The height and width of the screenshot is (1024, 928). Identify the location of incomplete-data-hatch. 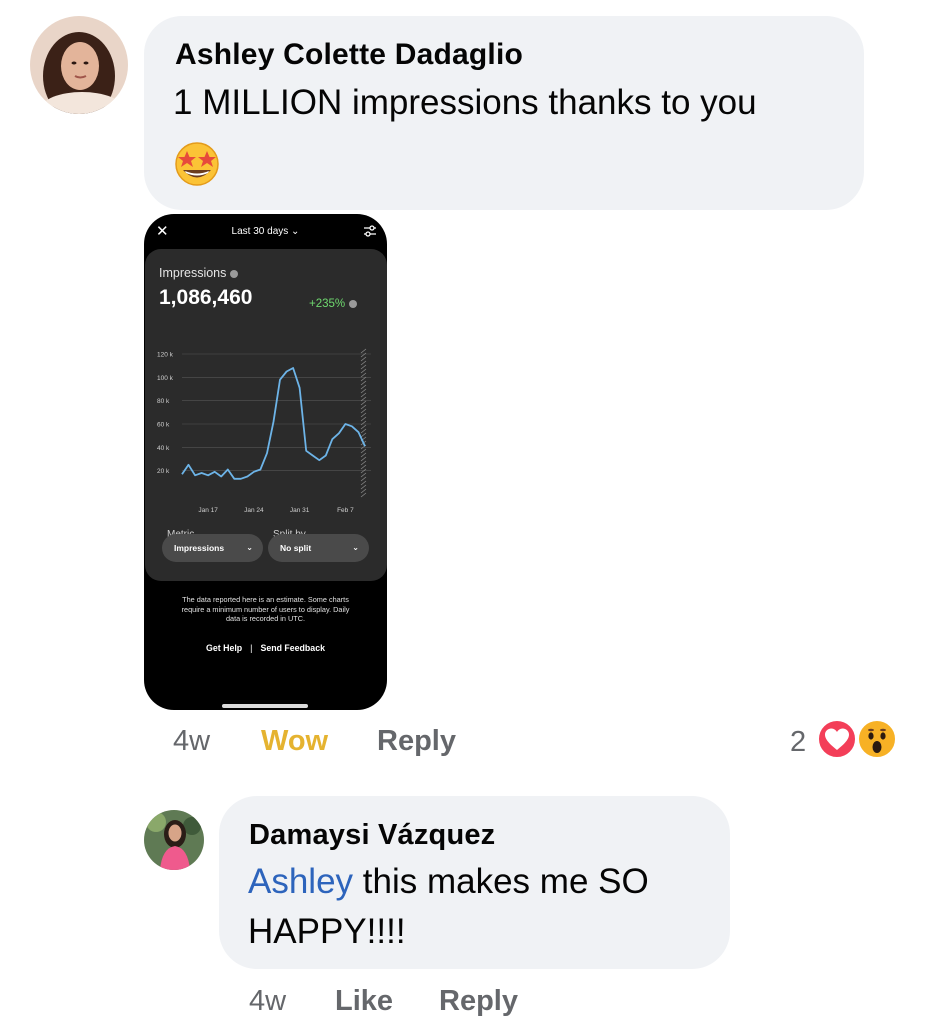
(363, 423).